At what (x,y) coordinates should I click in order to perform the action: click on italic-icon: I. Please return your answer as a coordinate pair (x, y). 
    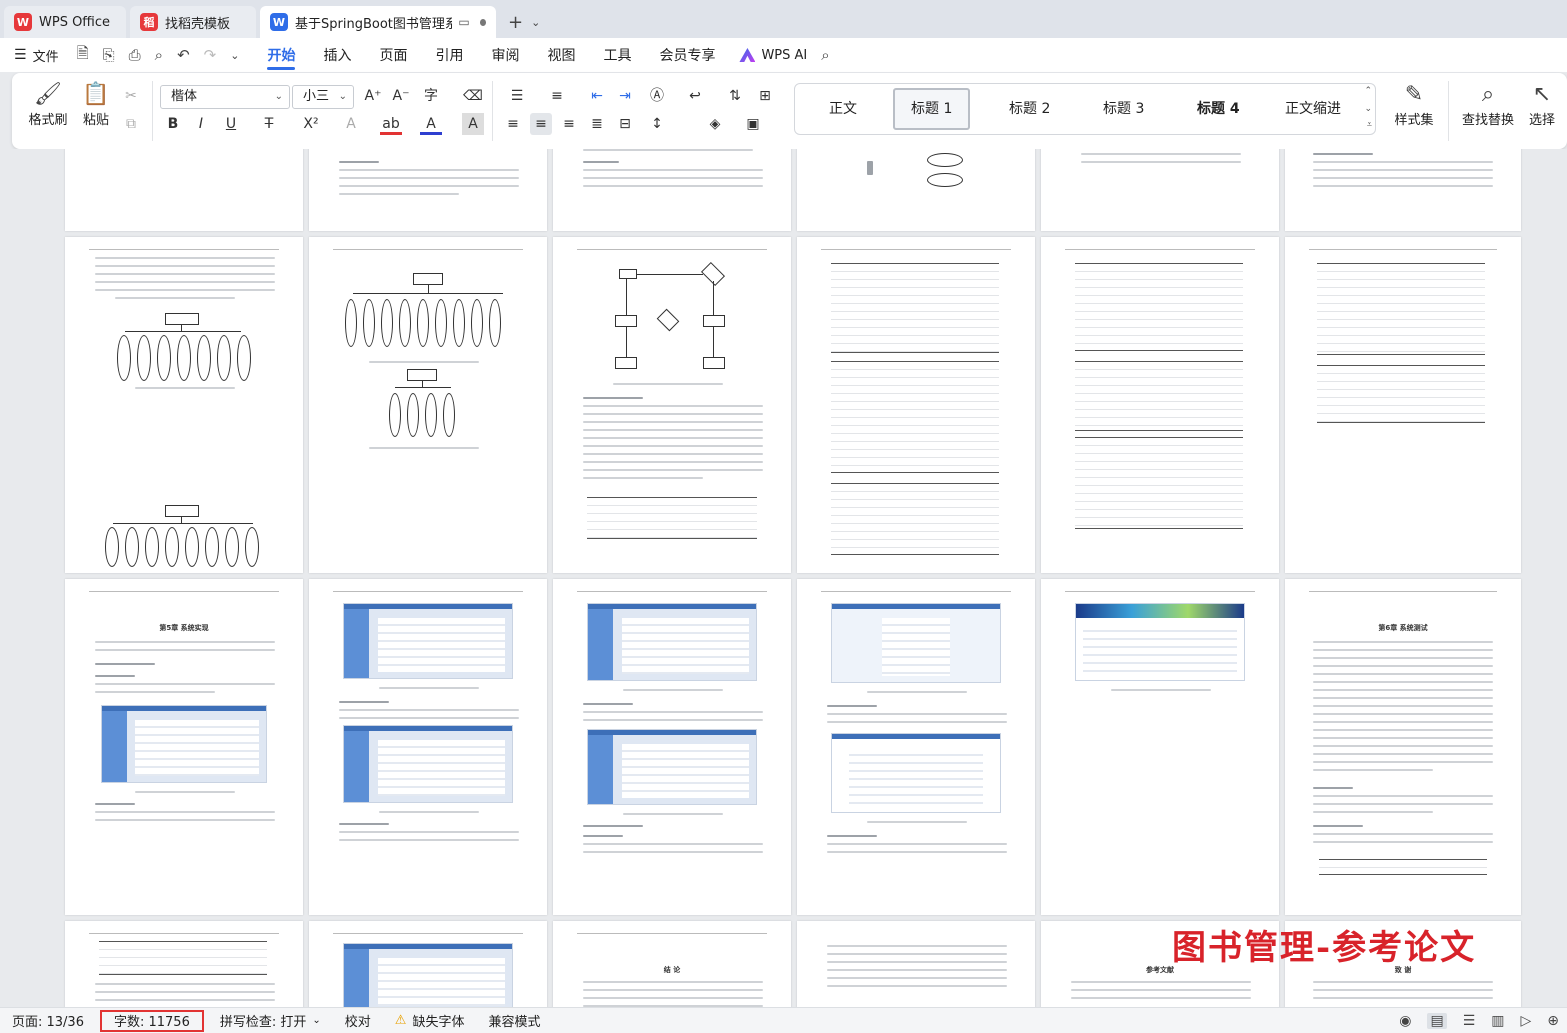
    Looking at the image, I should click on (201, 124).